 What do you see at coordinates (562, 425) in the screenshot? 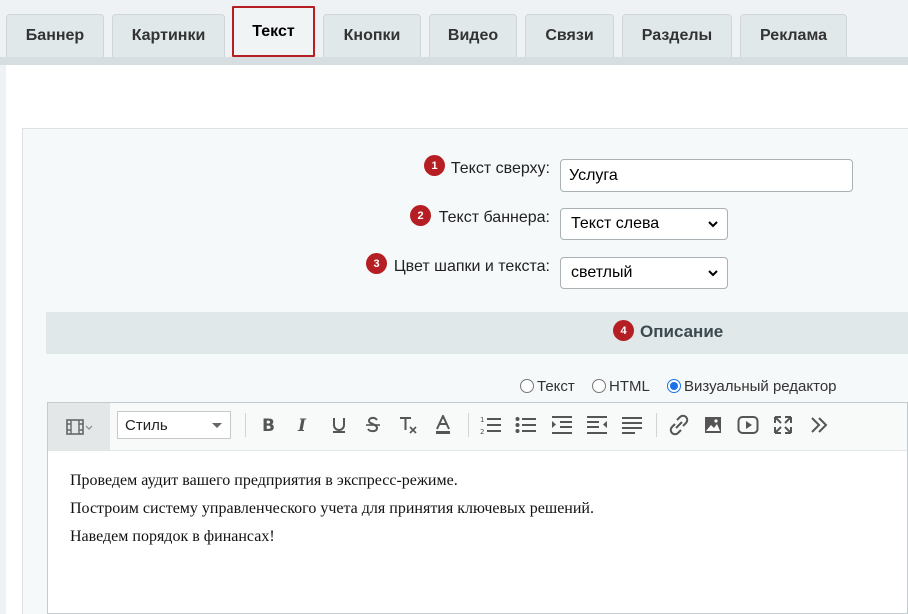
I see `indent-icon` at bounding box center [562, 425].